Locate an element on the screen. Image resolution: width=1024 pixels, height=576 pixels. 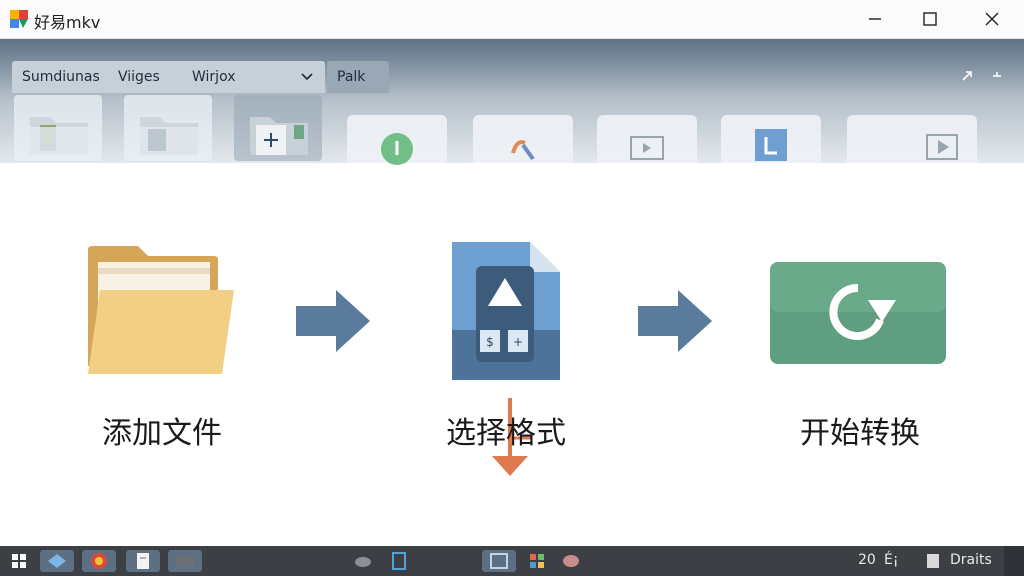
start-button is located at coordinates (19, 561).